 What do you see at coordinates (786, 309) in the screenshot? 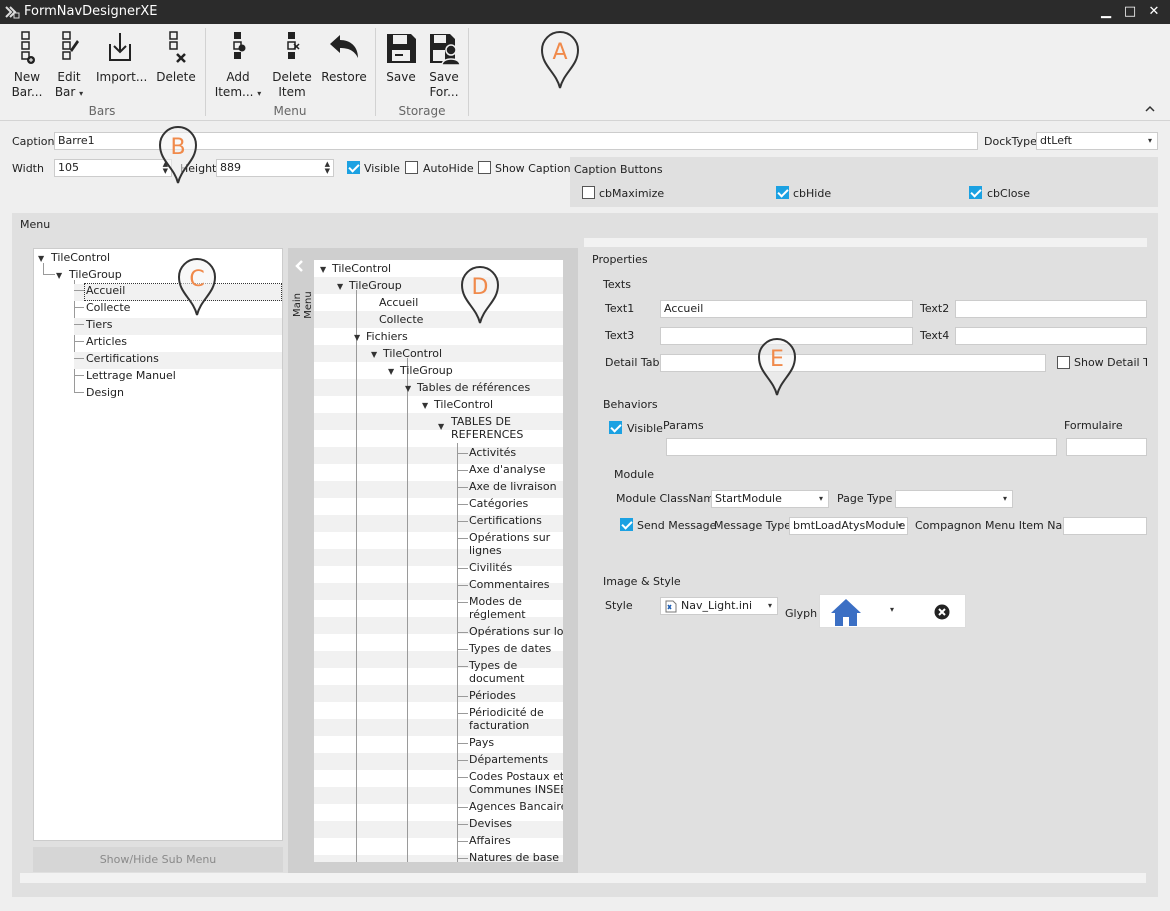
I see `text1-input: Accueil` at bounding box center [786, 309].